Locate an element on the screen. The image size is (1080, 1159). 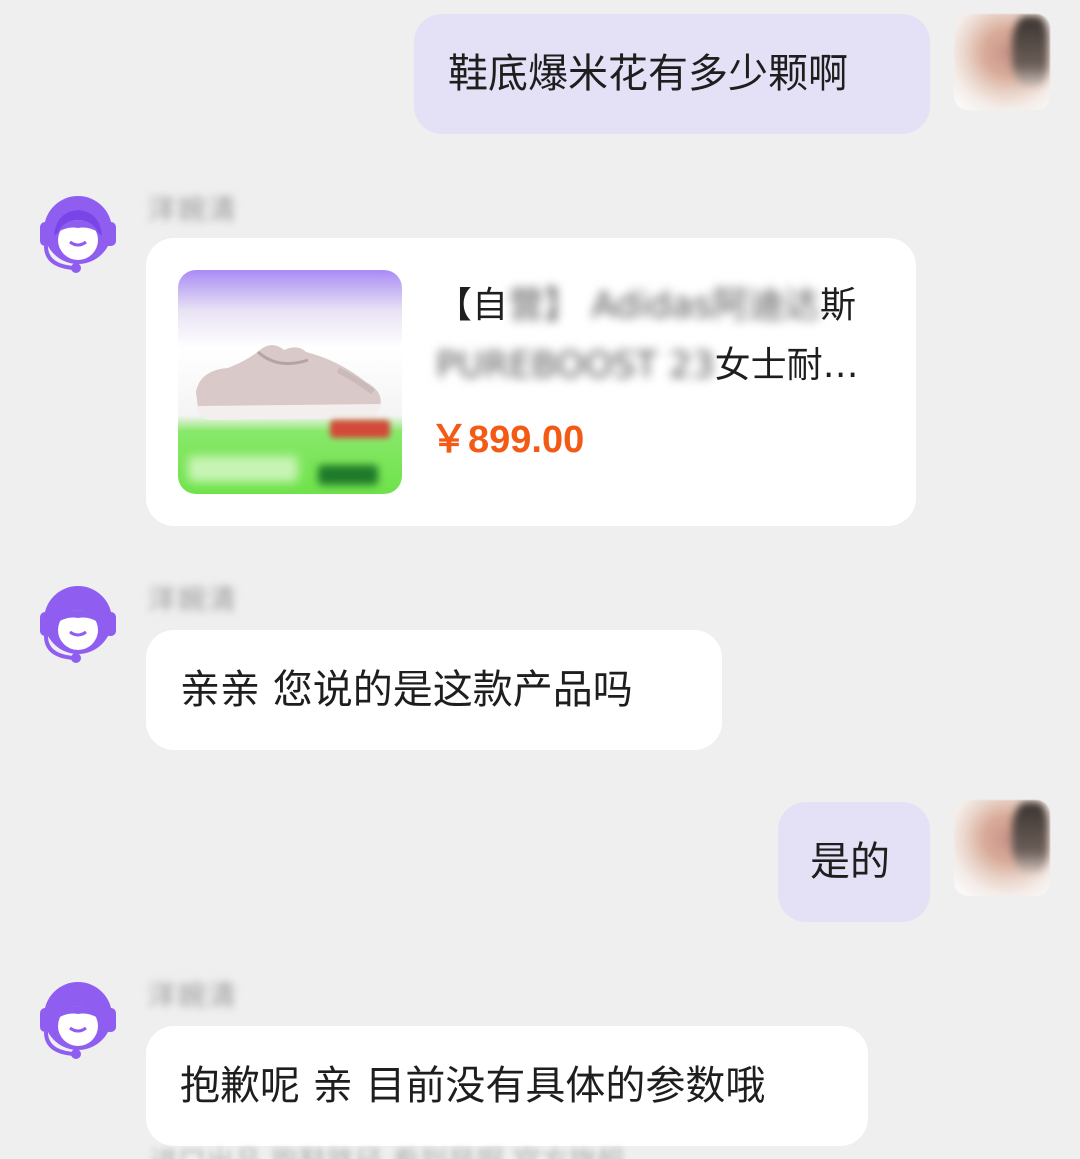
message-text: 抱歉呢 亲 目前没有具体的参数哦 is located at coordinates (473, 1086).